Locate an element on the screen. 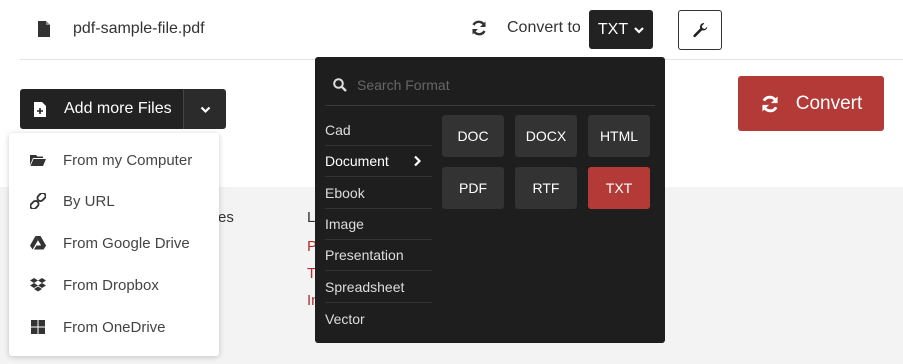 The height and width of the screenshot is (364, 903). category-vector: Vector is located at coordinates (378, 318).